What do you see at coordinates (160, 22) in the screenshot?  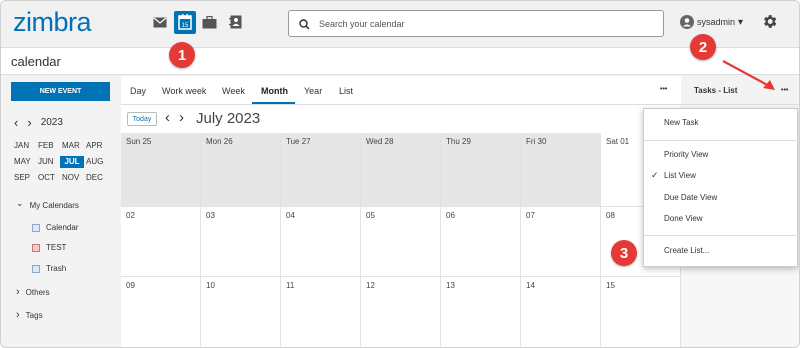 I see `mail-icon` at bounding box center [160, 22].